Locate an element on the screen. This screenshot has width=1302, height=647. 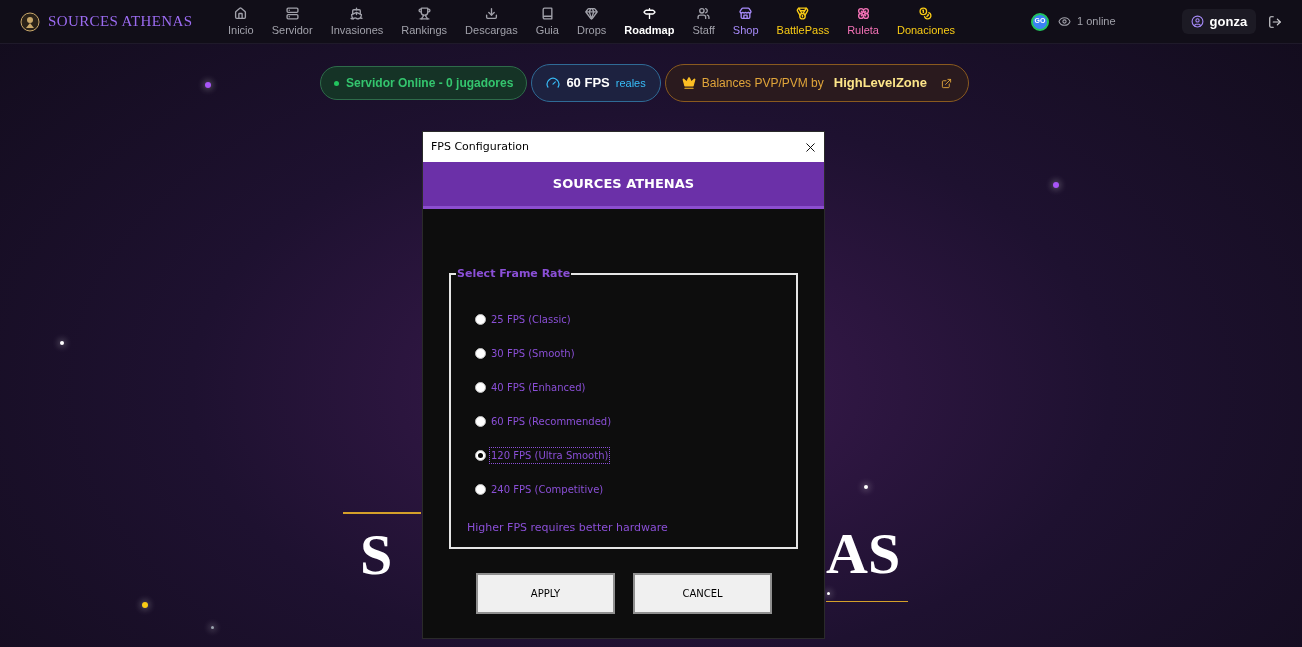
radio-label: 240 FPS (Competitive) is located at coordinates (547, 489).